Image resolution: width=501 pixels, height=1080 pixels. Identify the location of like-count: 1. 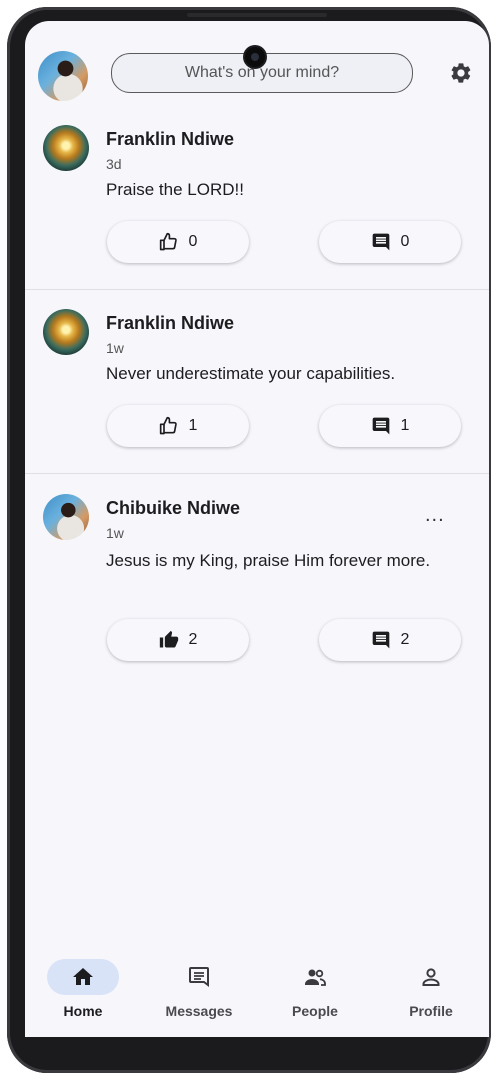
(193, 425).